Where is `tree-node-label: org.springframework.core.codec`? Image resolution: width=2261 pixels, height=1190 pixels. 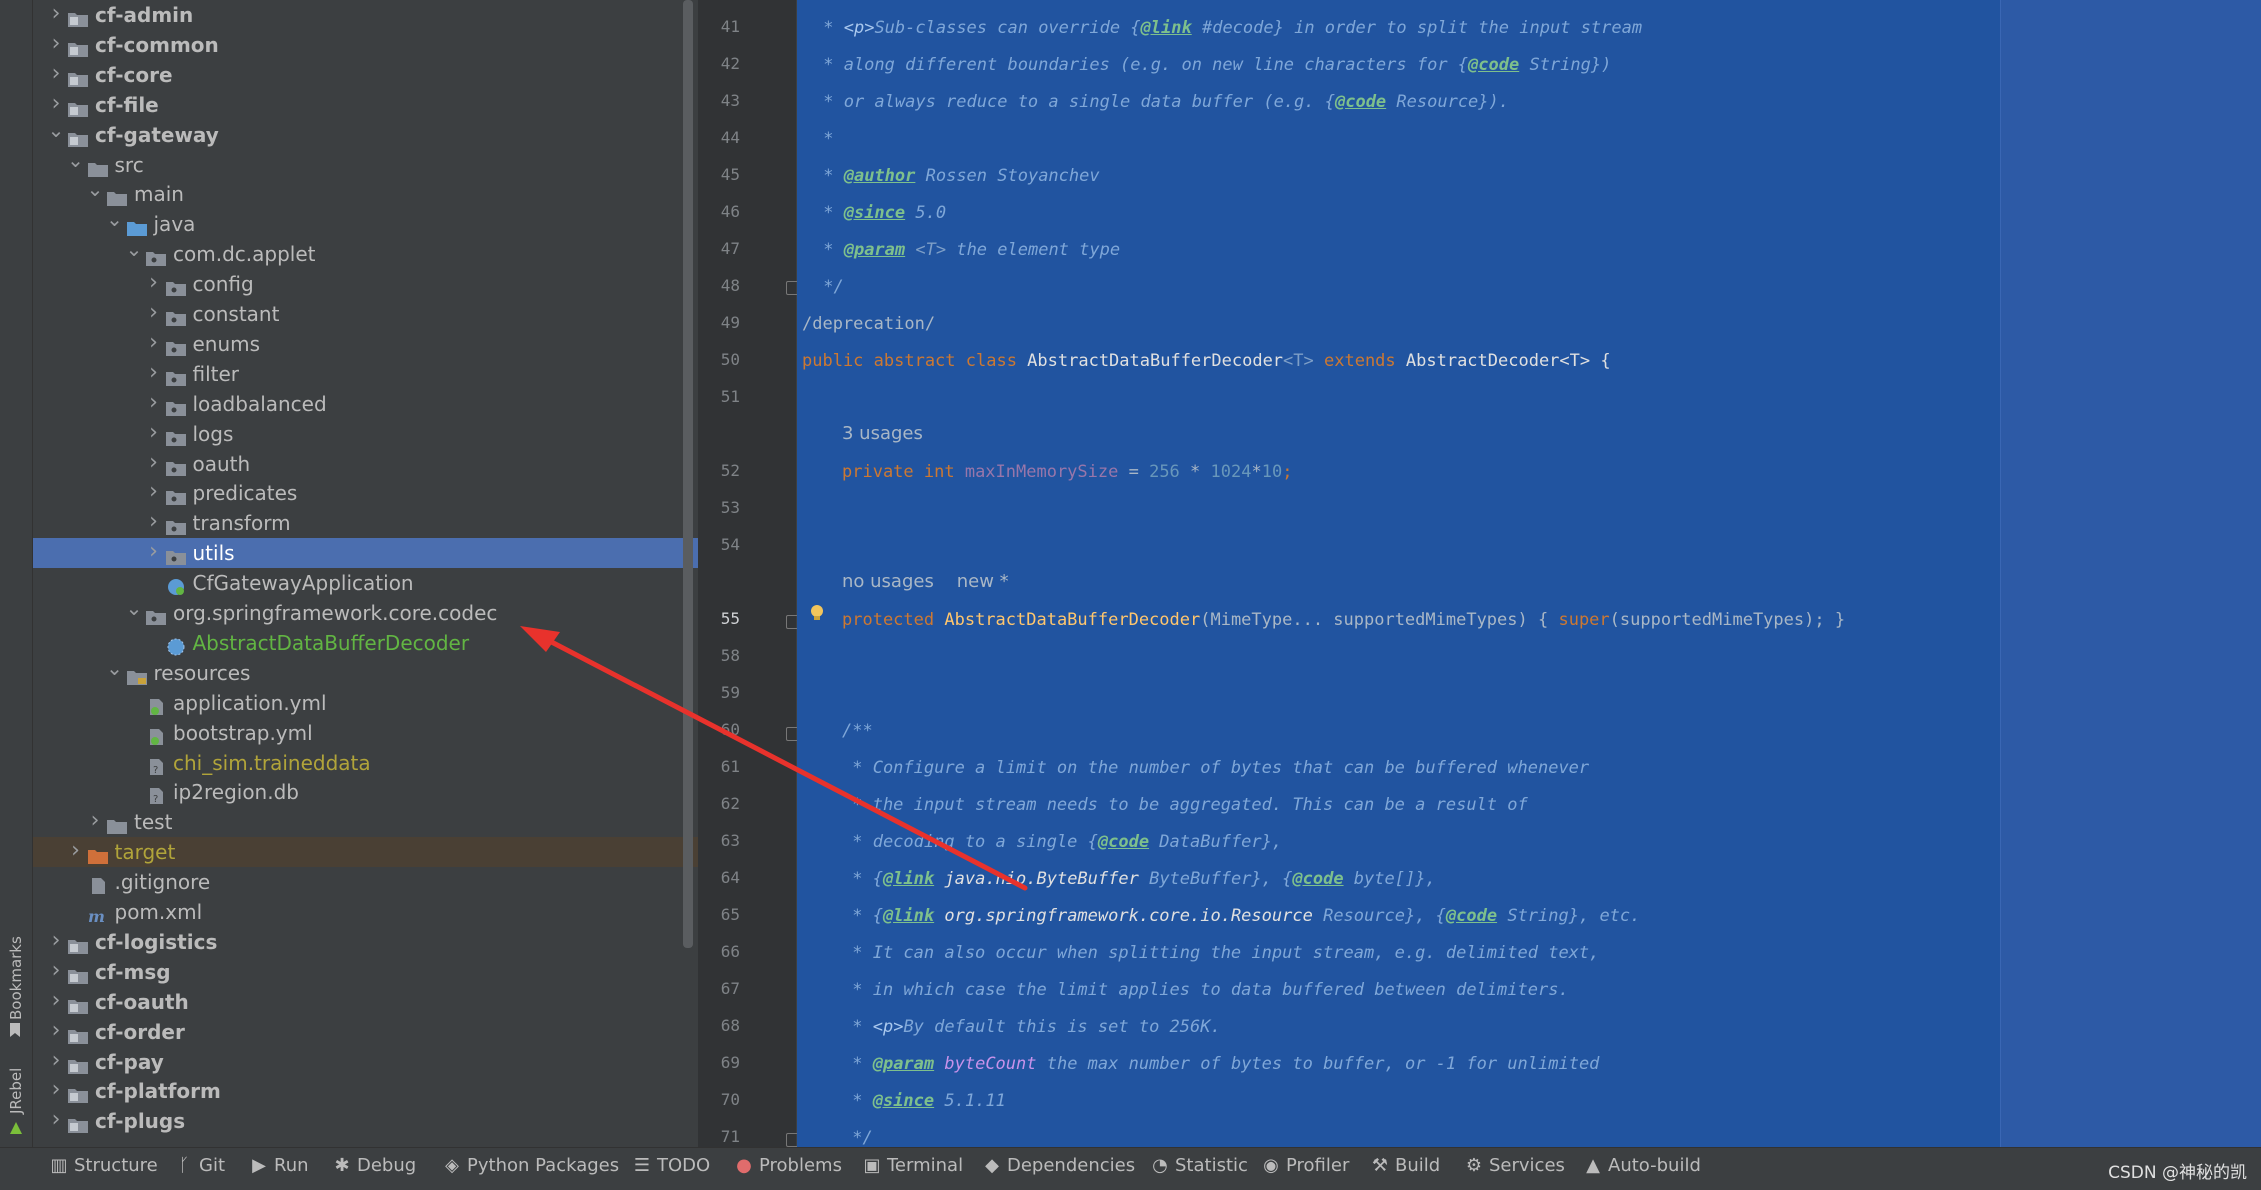 tree-node-label: org.springframework.core.codec is located at coordinates (335, 613).